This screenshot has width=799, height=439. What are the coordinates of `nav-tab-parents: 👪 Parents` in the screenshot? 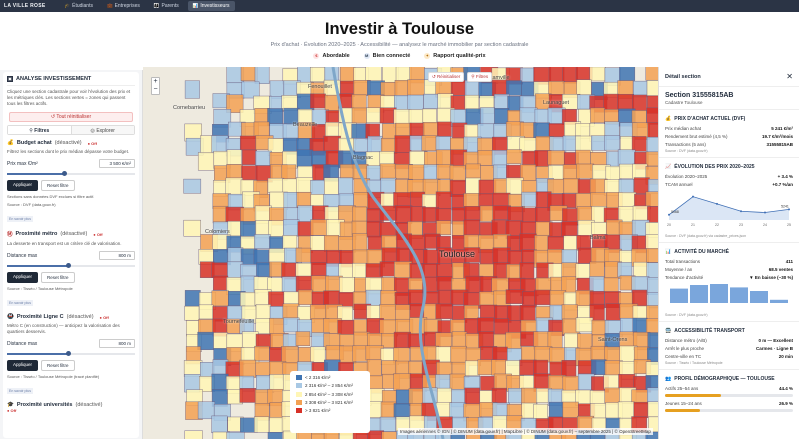 It's located at (166, 6).